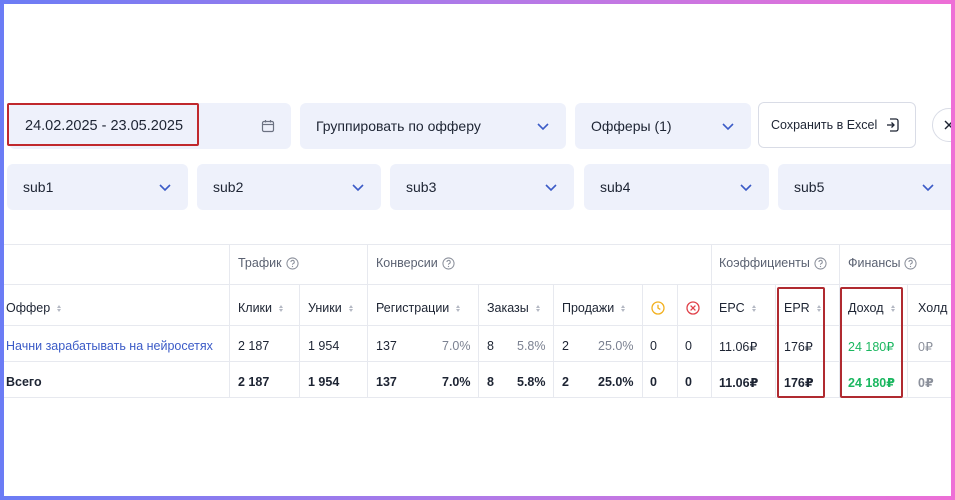 This screenshot has height=500, width=955. What do you see at coordinates (588, 308) in the screenshot?
I see `col-sales-label: Продажи` at bounding box center [588, 308].